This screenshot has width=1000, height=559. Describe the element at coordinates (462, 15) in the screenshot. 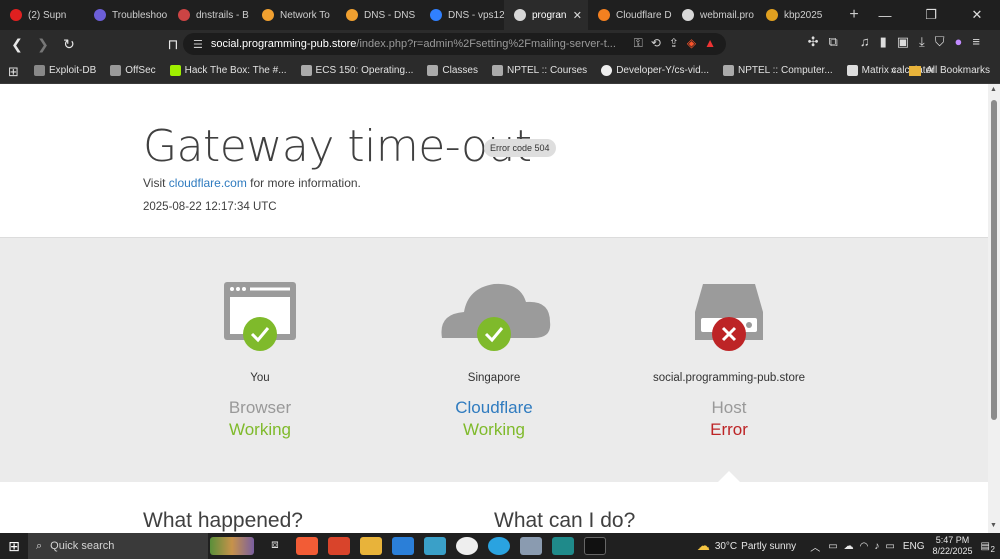

I see `tab-6: DNS - vps12` at that location.